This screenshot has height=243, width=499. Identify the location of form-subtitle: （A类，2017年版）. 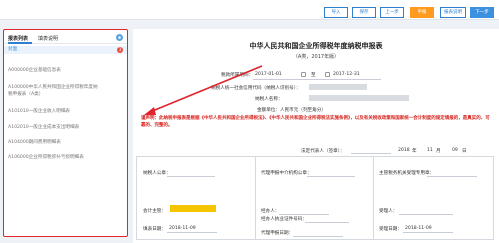
(316, 57).